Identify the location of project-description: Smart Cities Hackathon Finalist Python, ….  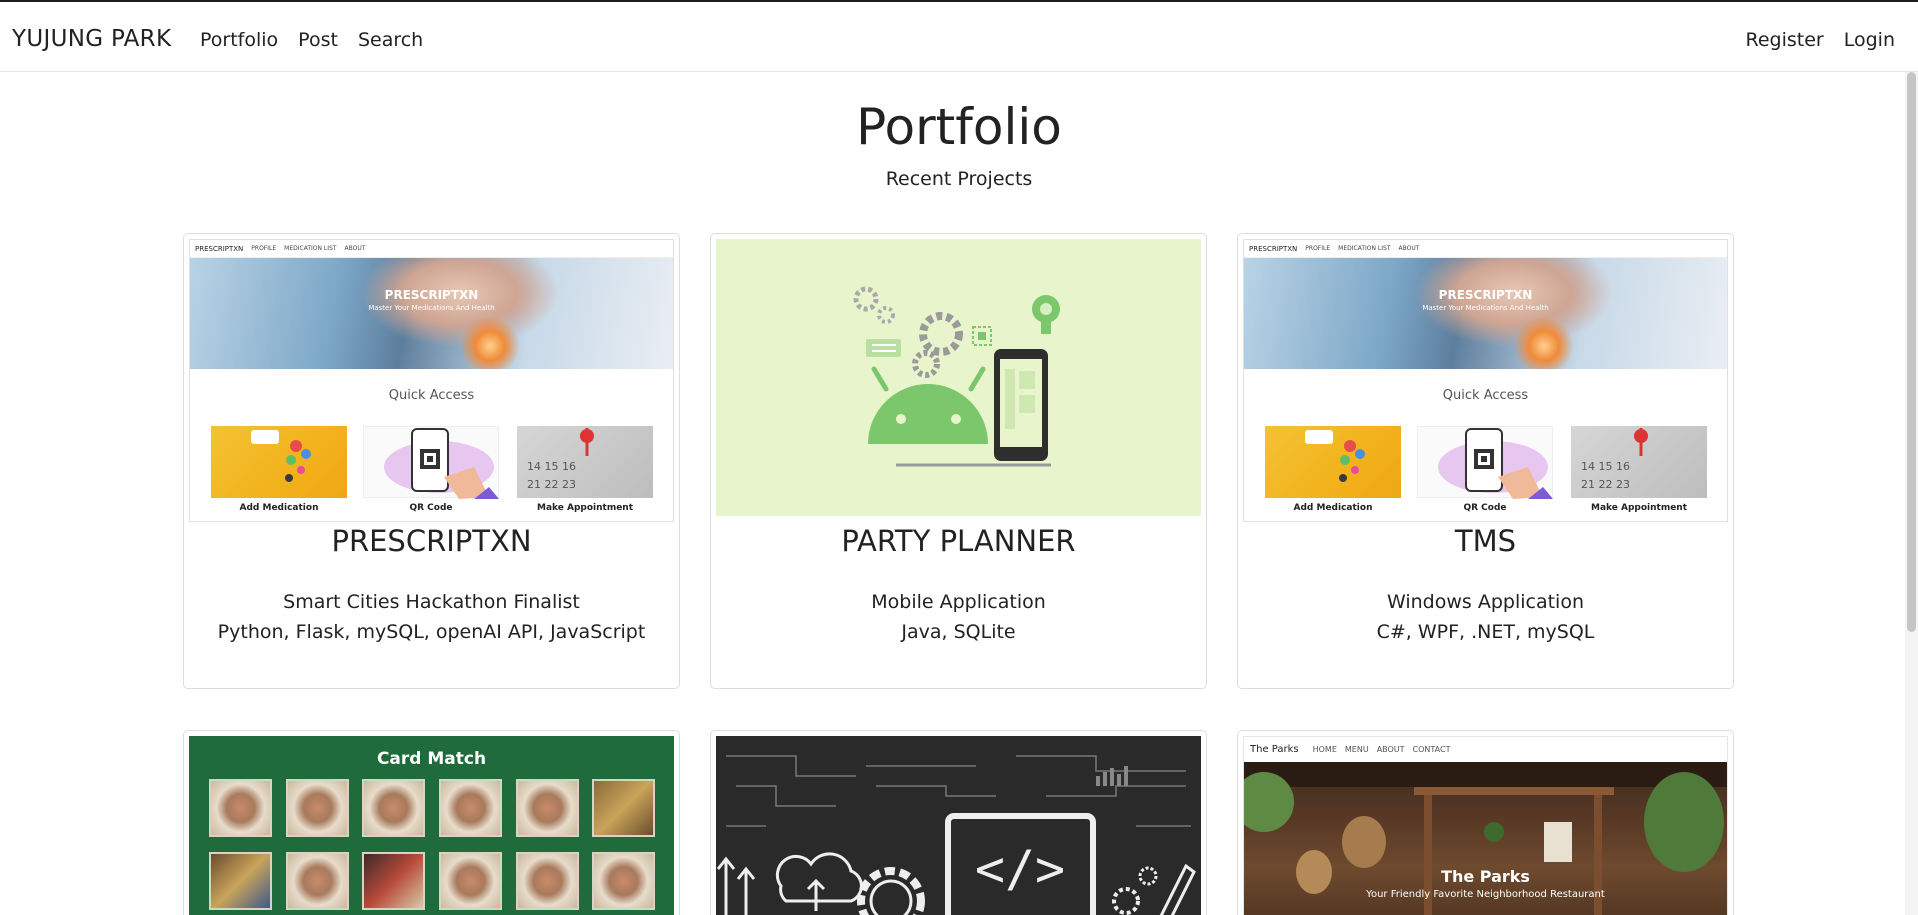
(431, 617).